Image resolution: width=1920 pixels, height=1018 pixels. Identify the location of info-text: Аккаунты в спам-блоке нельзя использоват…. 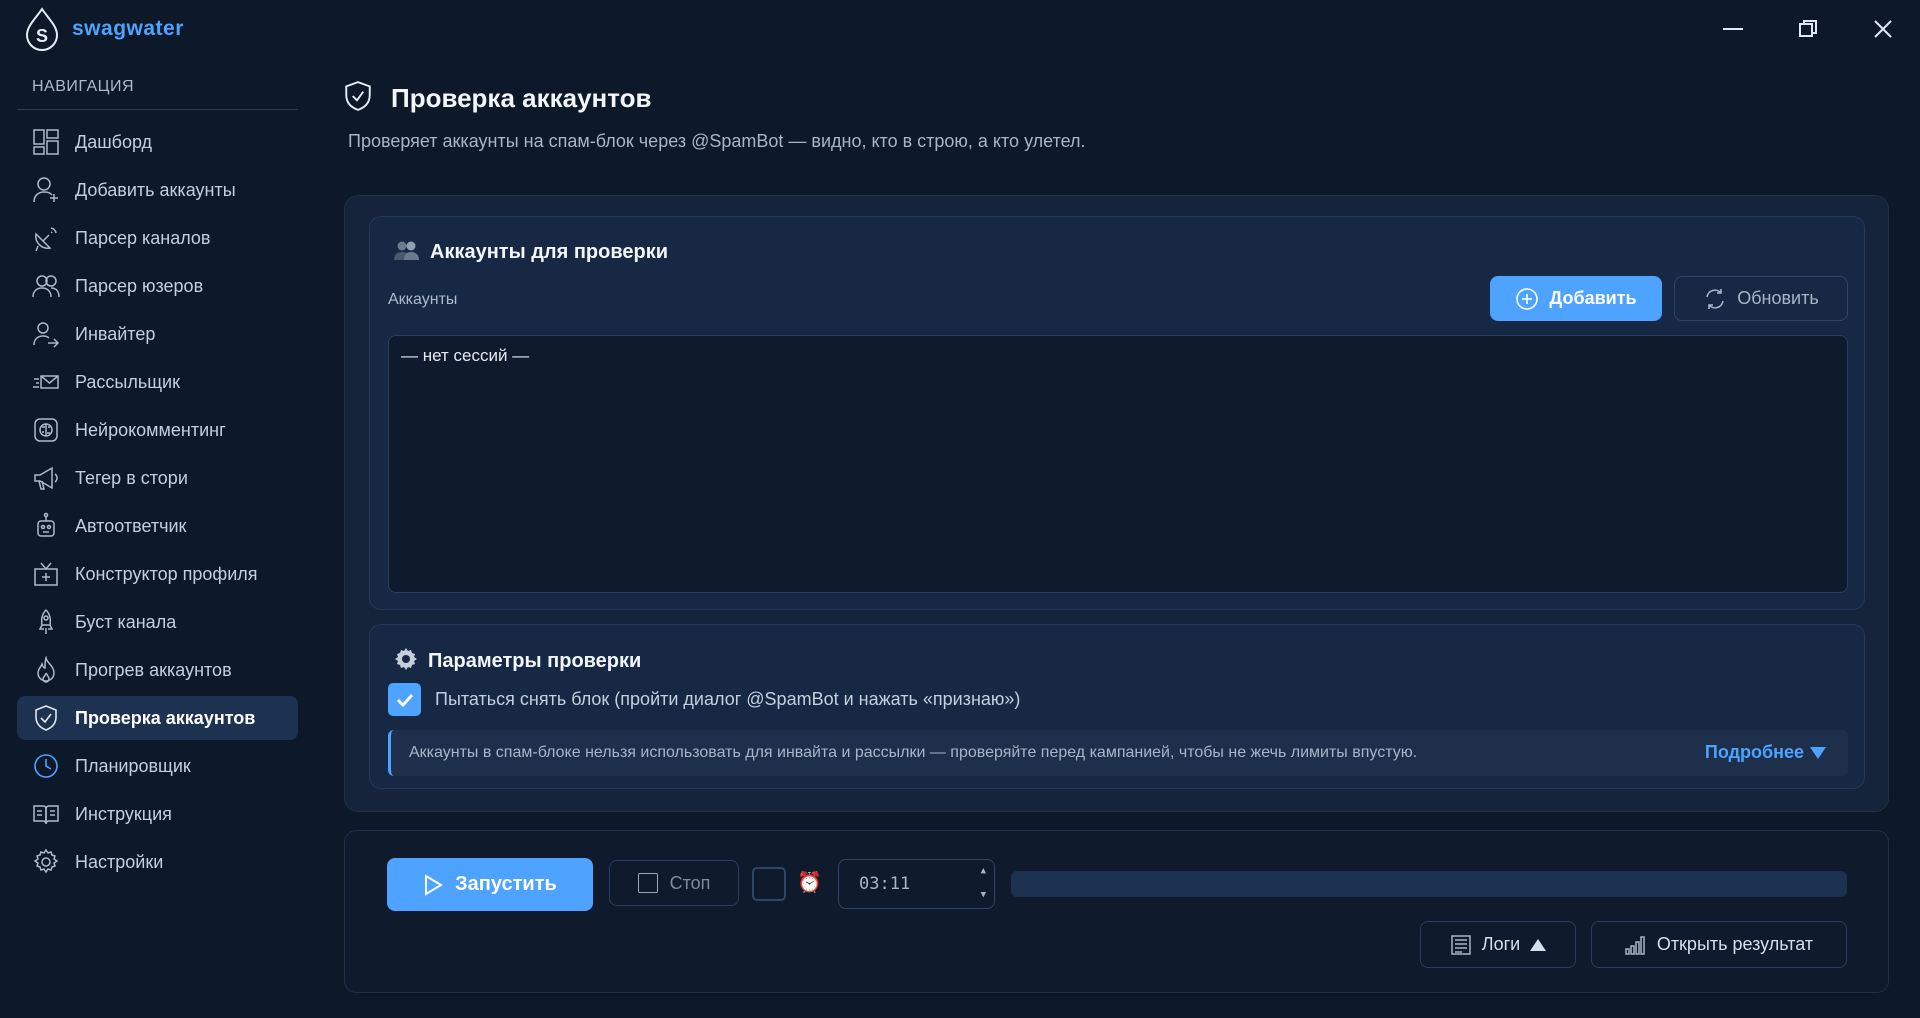
(913, 752).